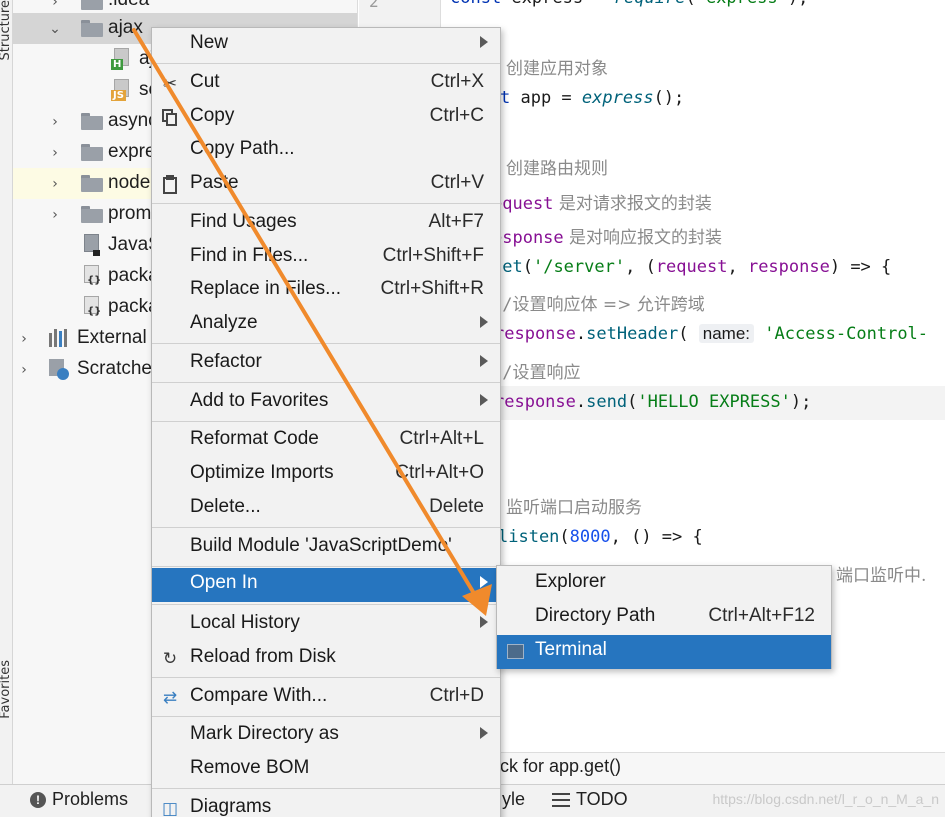 The height and width of the screenshot is (817, 945). Describe the element at coordinates (653, 402) in the screenshot. I see `code-line: response.send('HELLO EXPRESS');` at that location.